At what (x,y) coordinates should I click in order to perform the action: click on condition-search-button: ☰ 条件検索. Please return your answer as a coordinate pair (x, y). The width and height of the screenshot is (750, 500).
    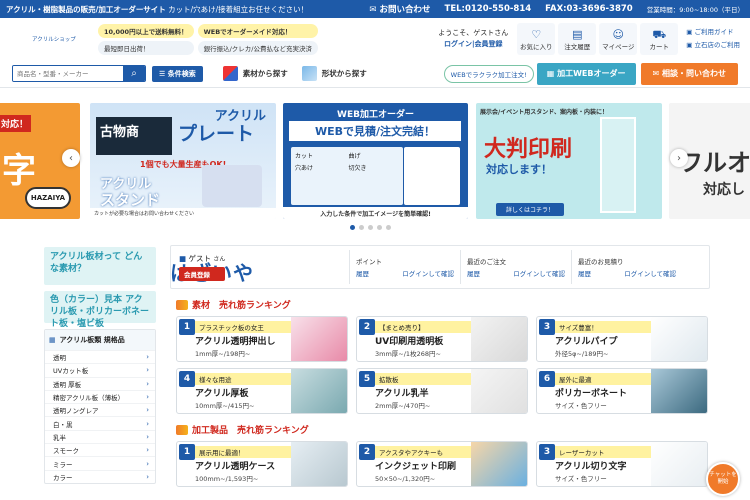
    Looking at the image, I should click on (177, 73).